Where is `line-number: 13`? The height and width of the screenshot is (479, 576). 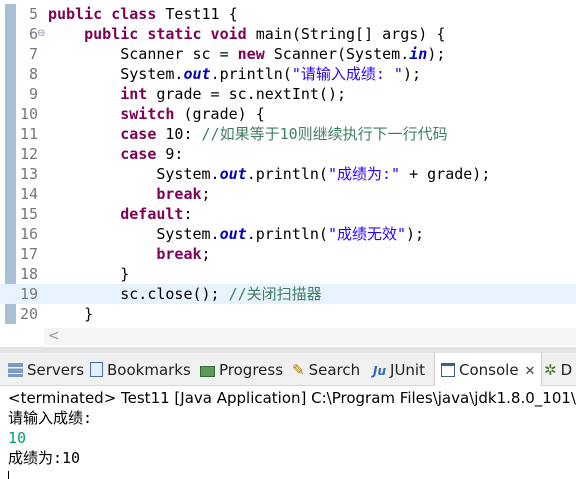 line-number: 13 is located at coordinates (28, 174).